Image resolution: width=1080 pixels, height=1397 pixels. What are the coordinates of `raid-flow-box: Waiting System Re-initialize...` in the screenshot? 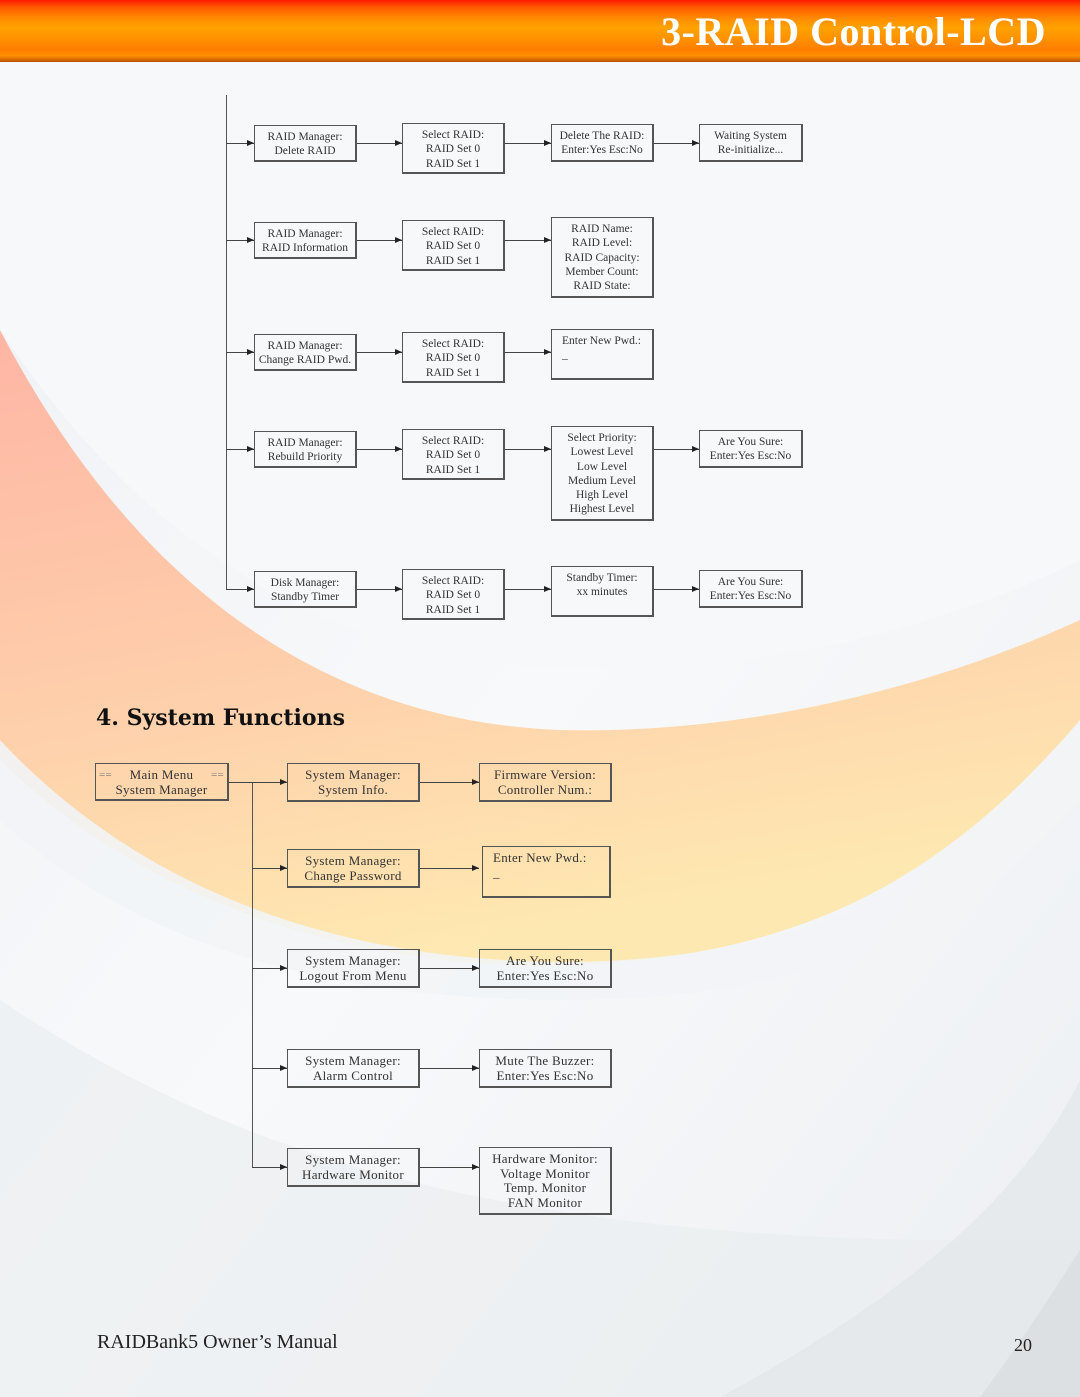 It's located at (751, 143).